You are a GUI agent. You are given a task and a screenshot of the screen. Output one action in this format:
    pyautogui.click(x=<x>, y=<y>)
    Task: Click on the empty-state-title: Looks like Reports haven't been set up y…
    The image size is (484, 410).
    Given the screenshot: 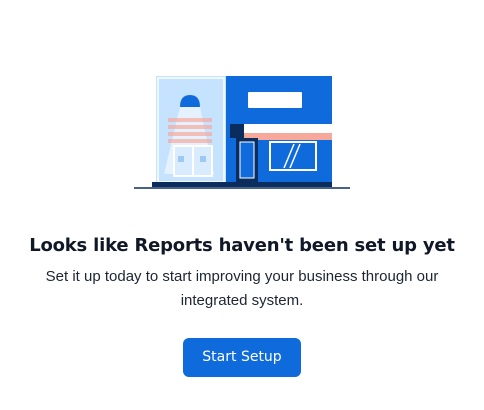 What is the action you would take?
    pyautogui.click(x=242, y=245)
    